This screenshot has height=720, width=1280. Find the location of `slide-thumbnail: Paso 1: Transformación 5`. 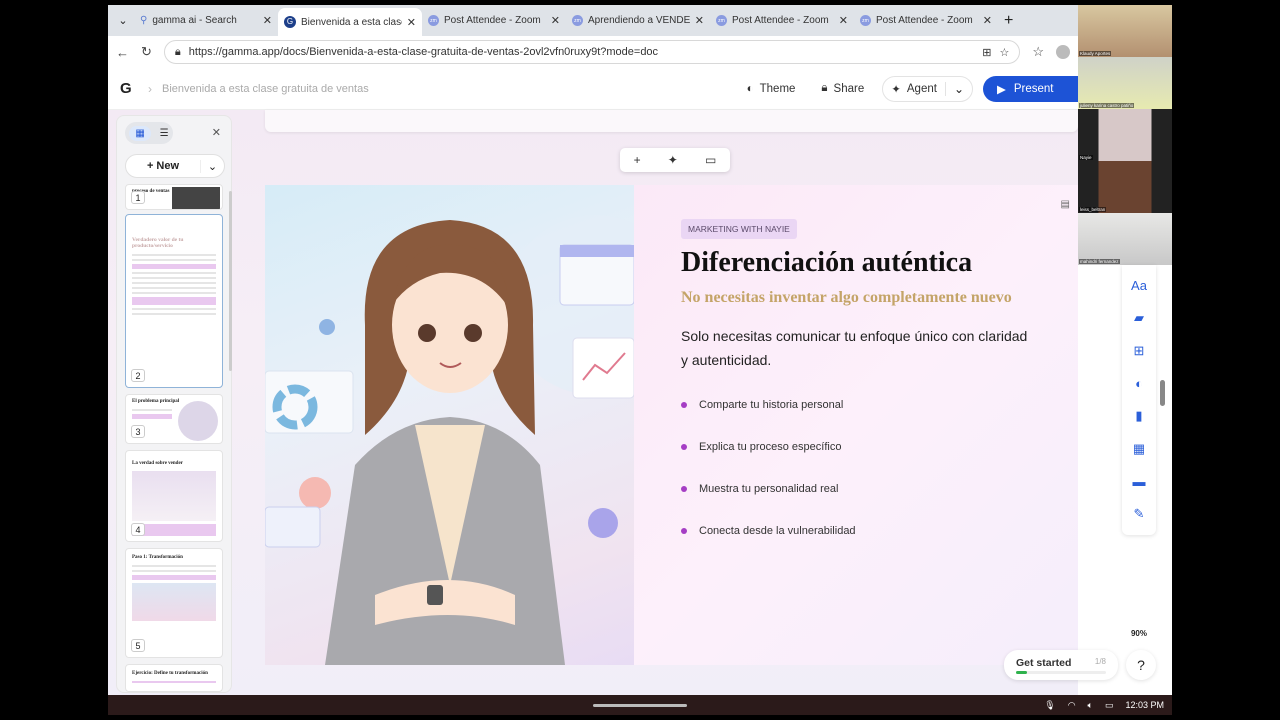

slide-thumbnail: Paso 1: Transformación 5 is located at coordinates (174, 603).